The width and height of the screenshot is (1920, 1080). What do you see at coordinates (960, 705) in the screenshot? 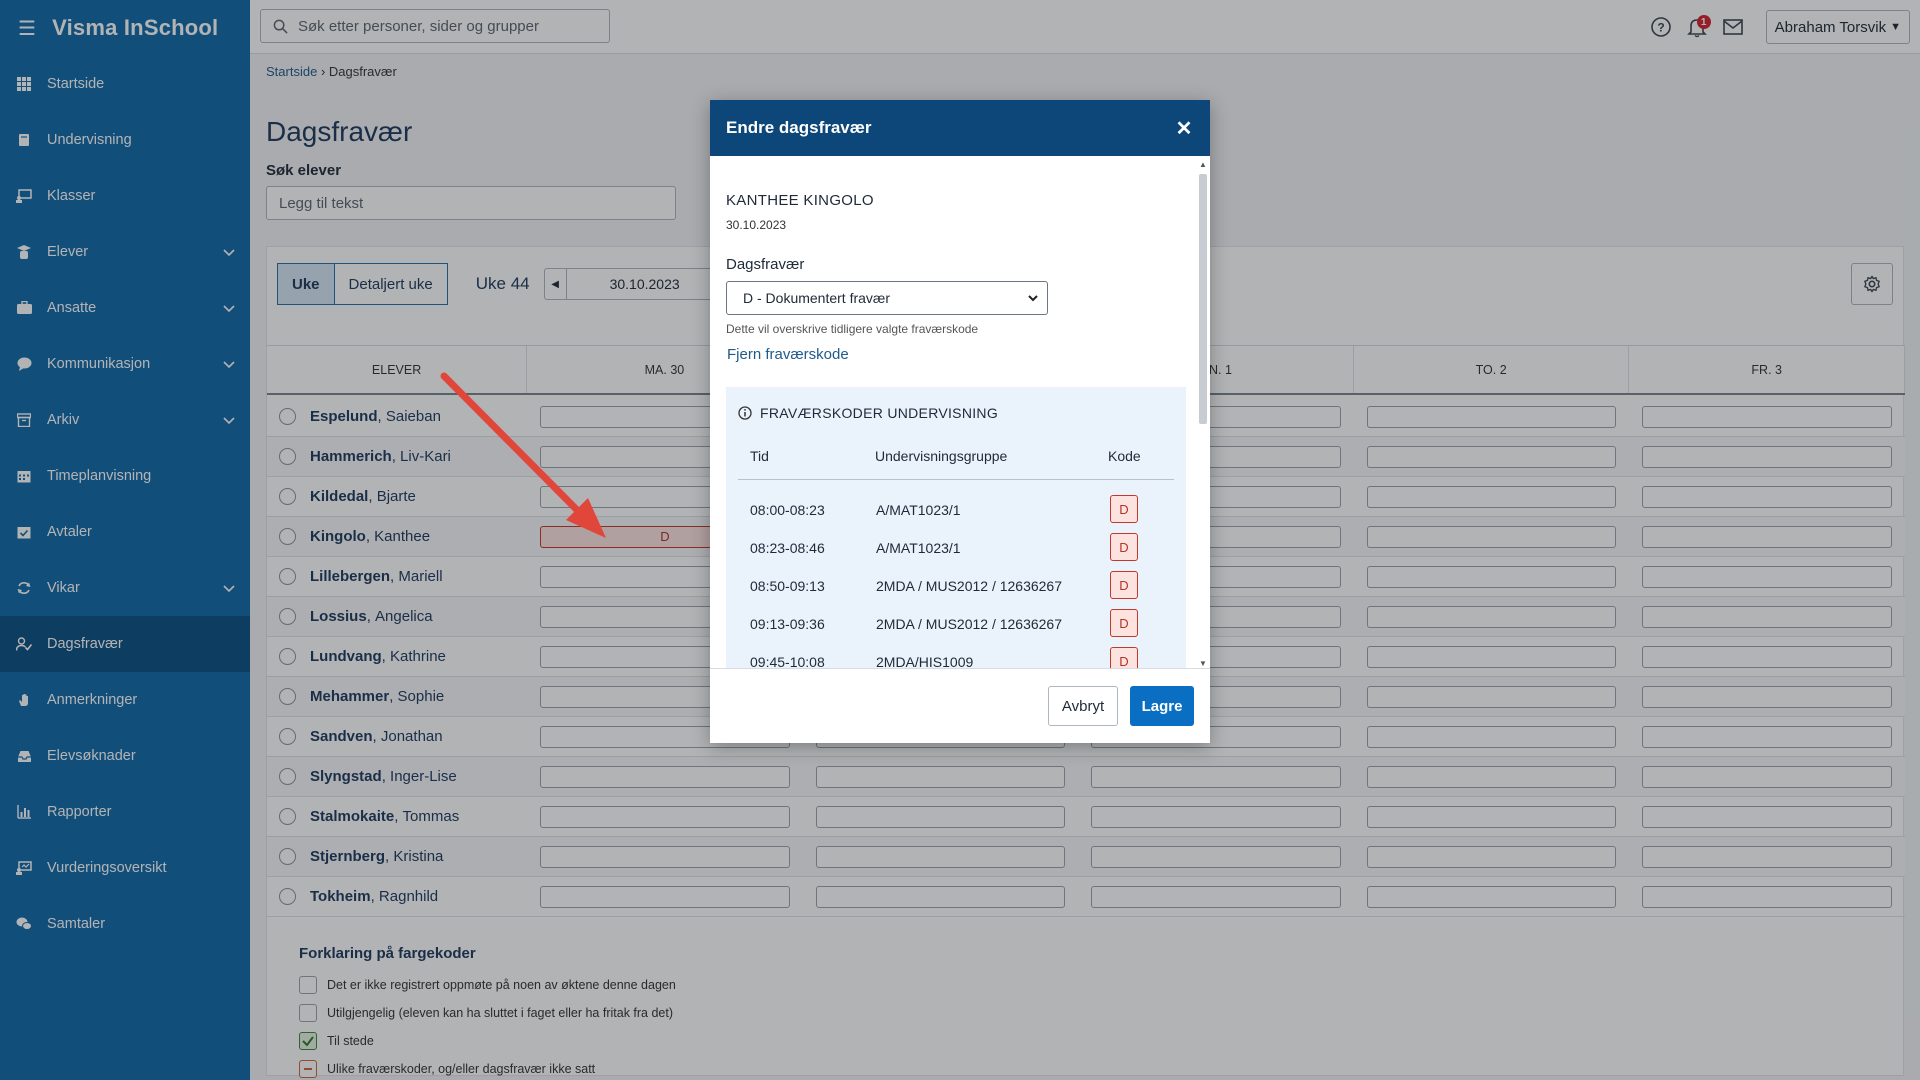
I see `dialog-footer: Avbryt Lagre` at bounding box center [960, 705].